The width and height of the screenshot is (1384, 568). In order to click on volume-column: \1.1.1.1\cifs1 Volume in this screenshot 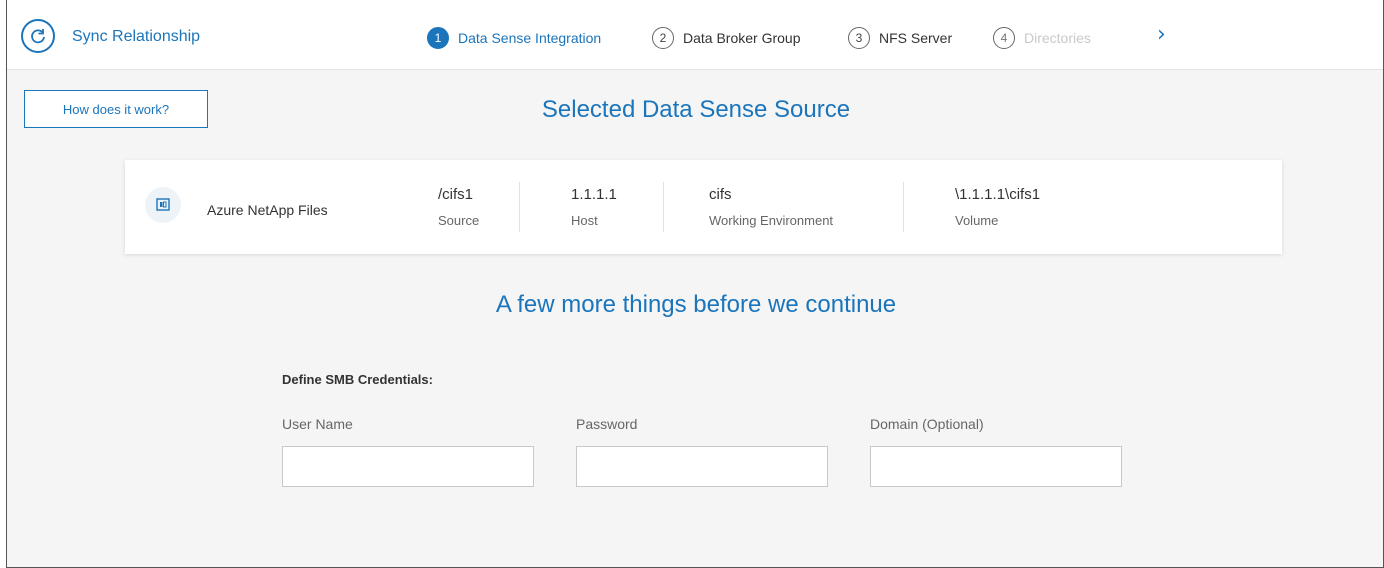, I will do `click(997, 207)`.